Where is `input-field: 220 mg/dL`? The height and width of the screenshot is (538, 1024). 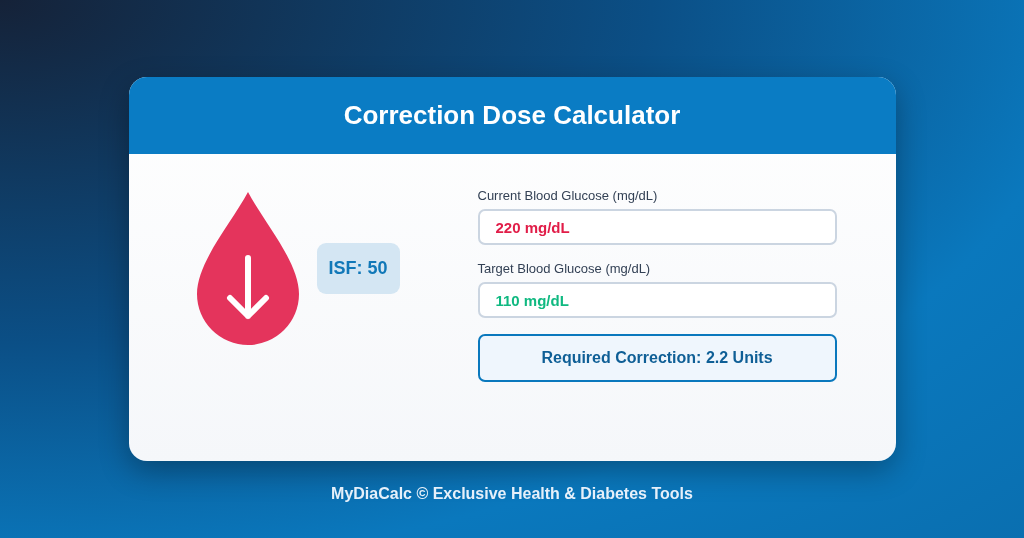 input-field: 220 mg/dL is located at coordinates (657, 227).